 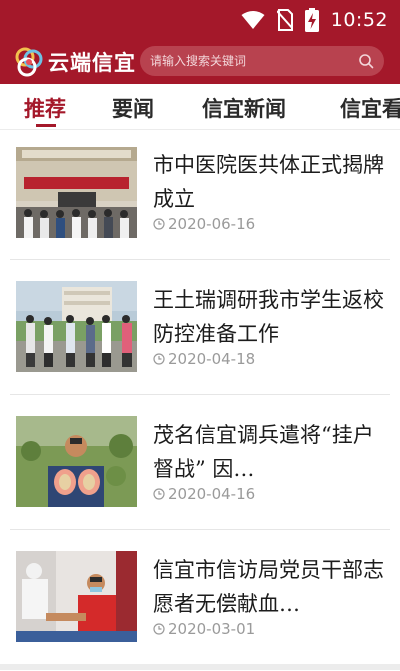 I want to click on news-date-text: 2020-03-01, so click(x=212, y=629).